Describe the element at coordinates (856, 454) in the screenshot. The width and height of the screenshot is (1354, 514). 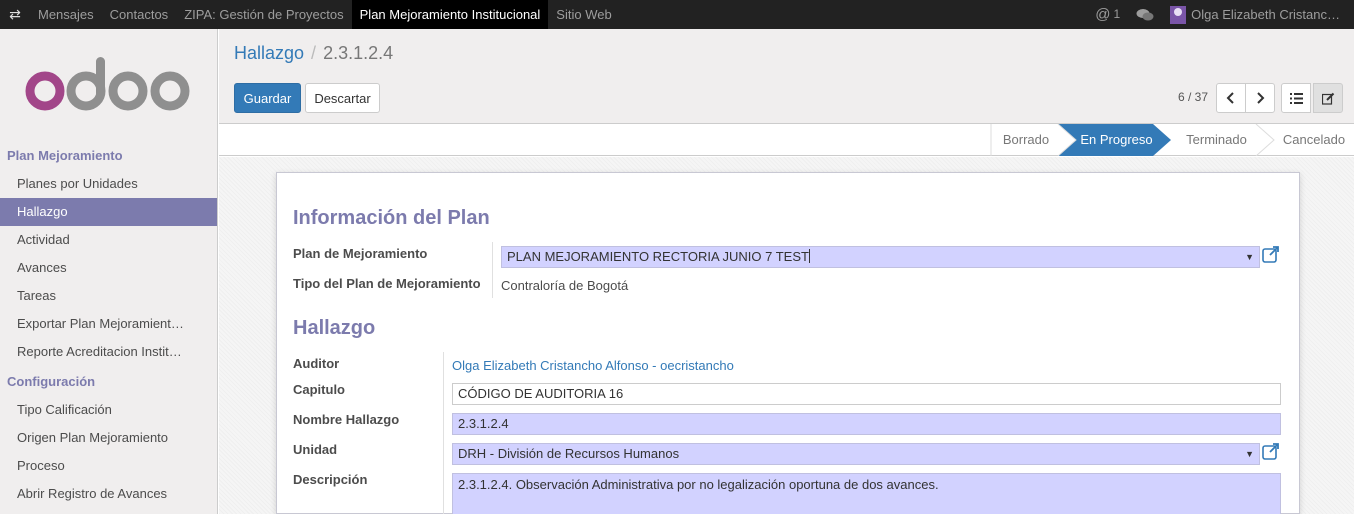
I see `unidad-select: DRH - División de Recursos Humanos ▼` at that location.